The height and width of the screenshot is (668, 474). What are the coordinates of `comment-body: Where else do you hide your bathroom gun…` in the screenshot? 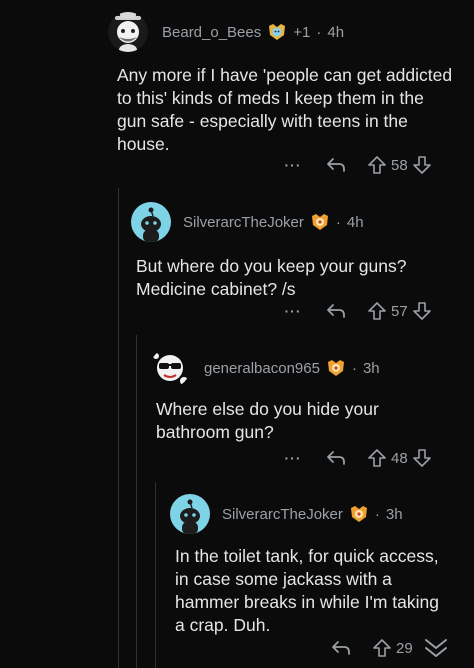 It's located at (267, 420).